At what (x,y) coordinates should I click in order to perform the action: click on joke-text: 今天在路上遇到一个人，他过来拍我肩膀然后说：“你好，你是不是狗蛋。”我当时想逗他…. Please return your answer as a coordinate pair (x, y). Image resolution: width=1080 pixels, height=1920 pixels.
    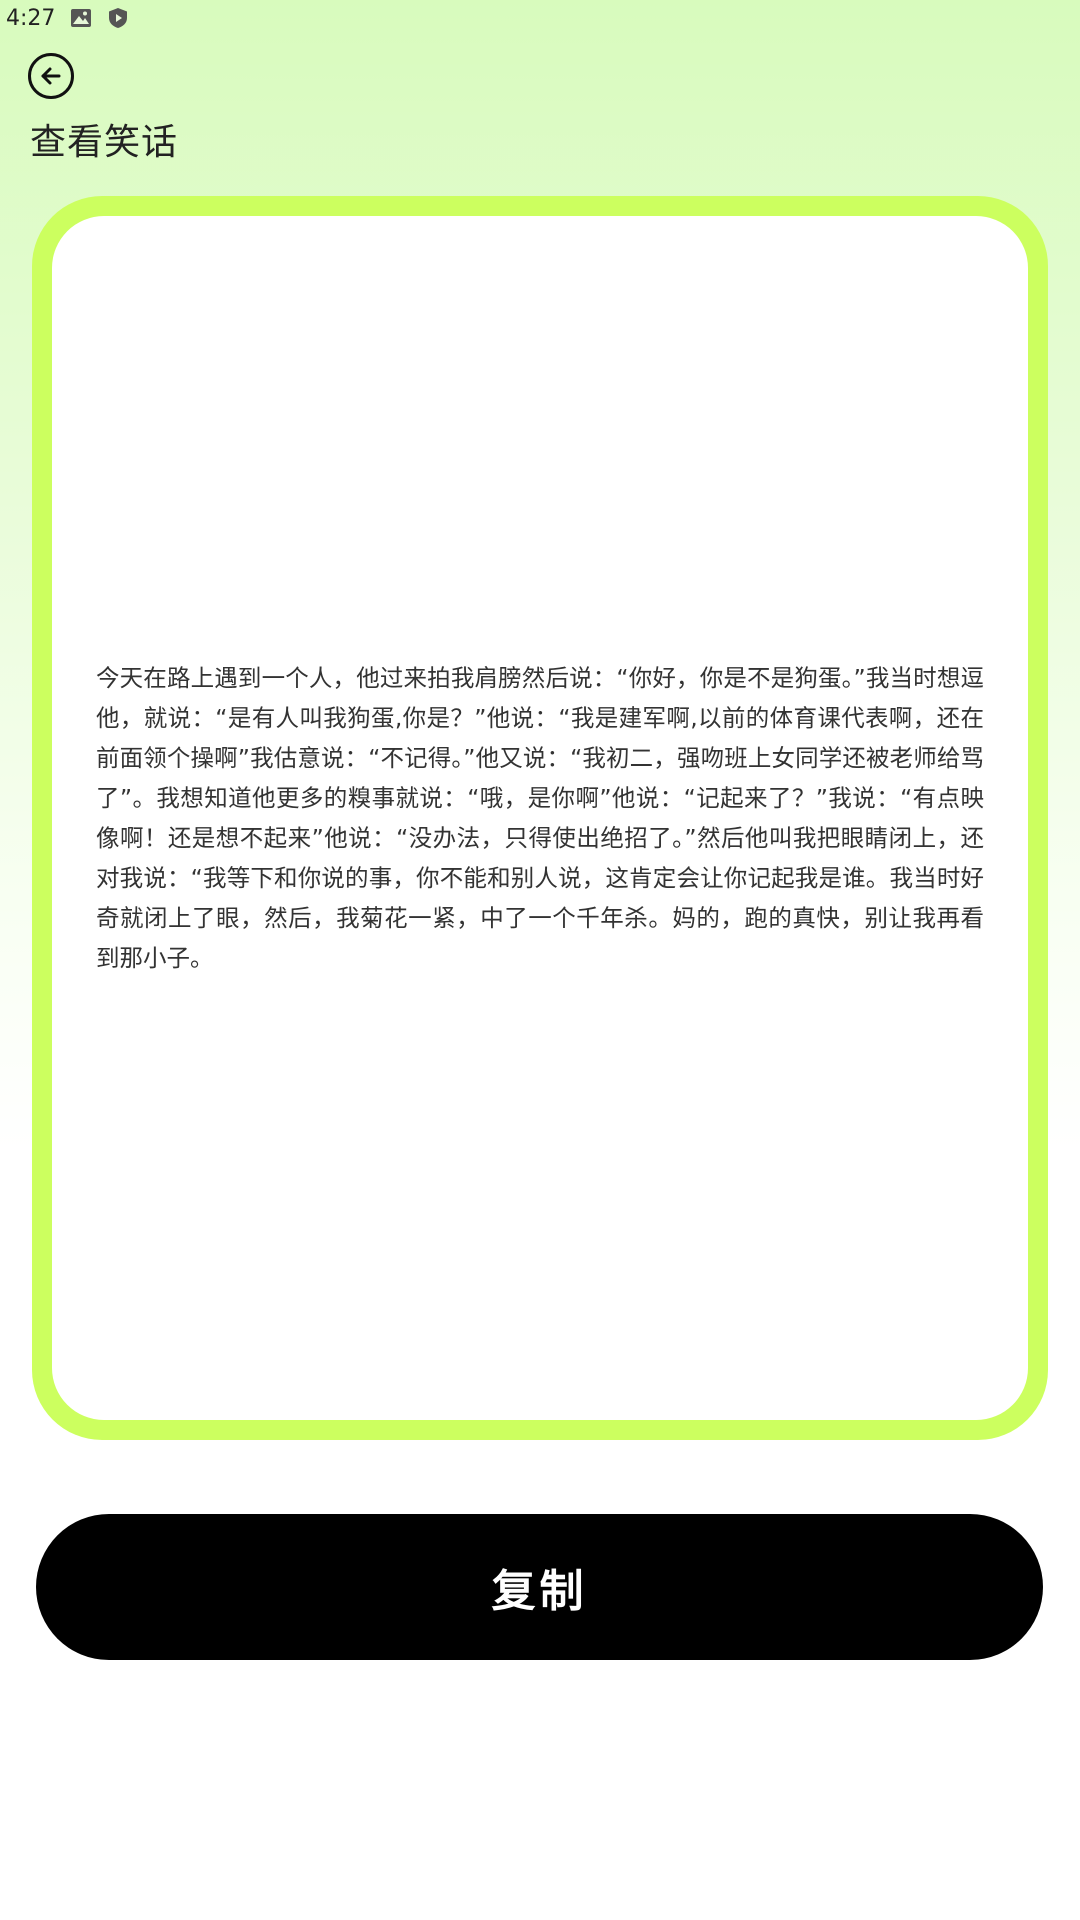
    Looking at the image, I should click on (540, 818).